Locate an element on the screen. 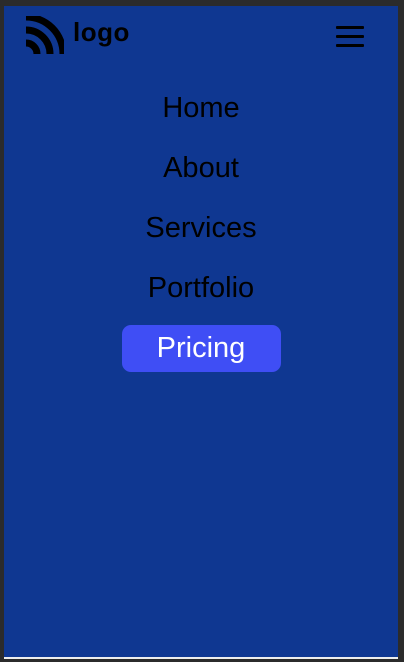  header: logo is located at coordinates (201, 36).